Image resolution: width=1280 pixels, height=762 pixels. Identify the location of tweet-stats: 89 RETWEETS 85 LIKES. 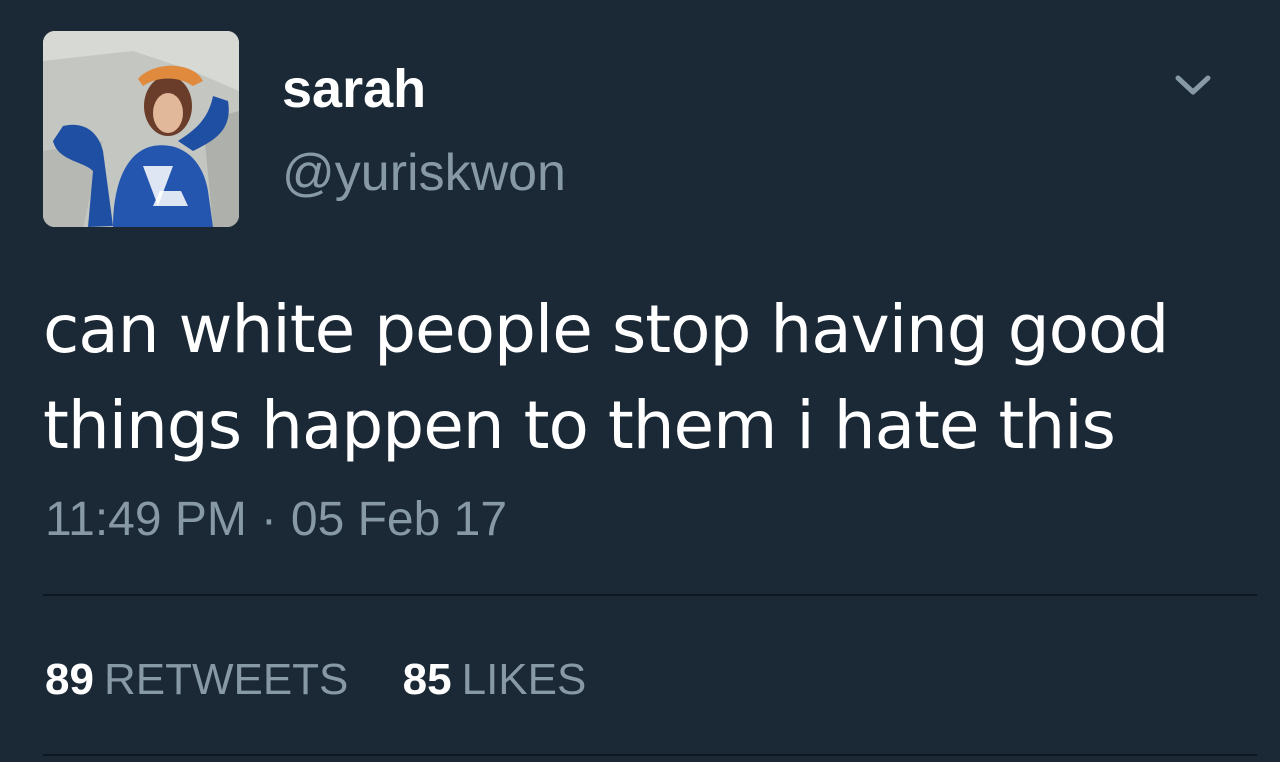
(336, 680).